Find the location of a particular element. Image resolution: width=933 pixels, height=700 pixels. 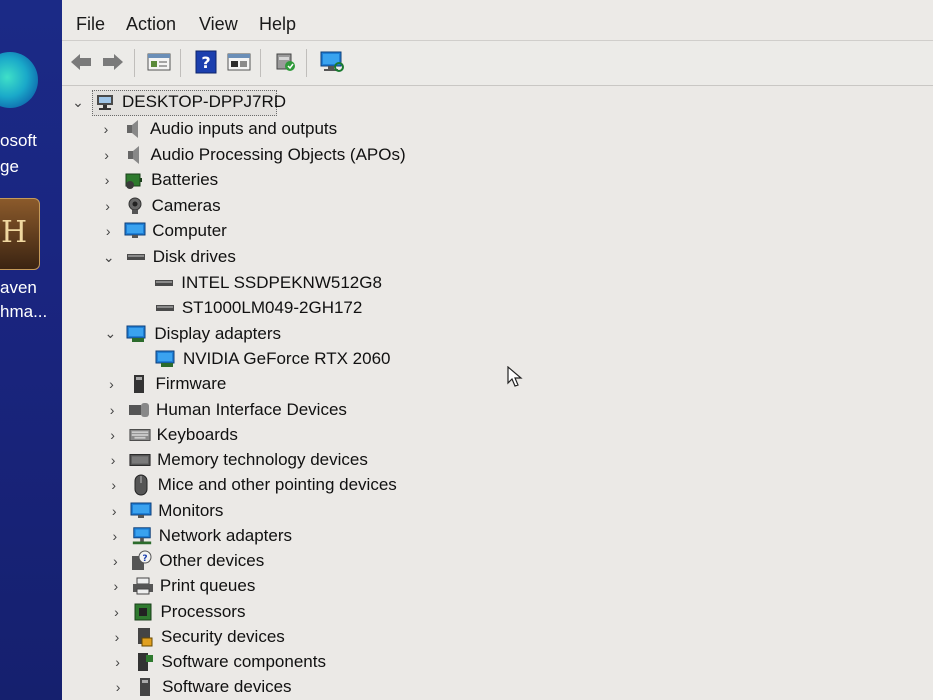

toolbar-separator is located at coordinates (180, 63).